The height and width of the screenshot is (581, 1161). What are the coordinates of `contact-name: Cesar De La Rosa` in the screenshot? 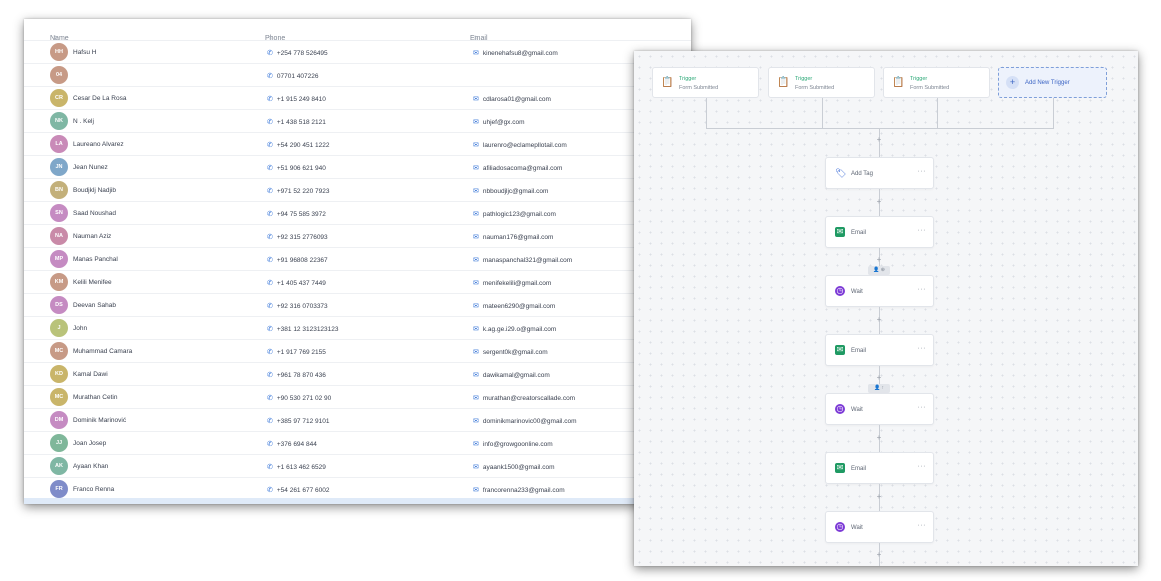 It's located at (99, 98).